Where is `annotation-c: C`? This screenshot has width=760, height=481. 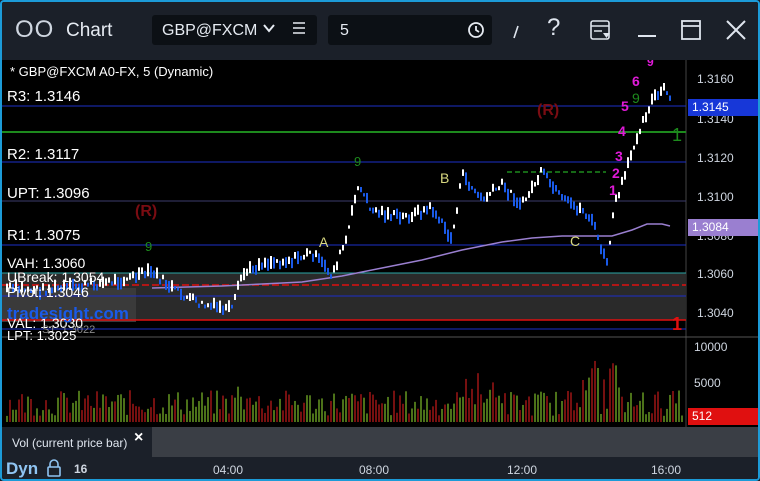 annotation-c: C is located at coordinates (575, 241).